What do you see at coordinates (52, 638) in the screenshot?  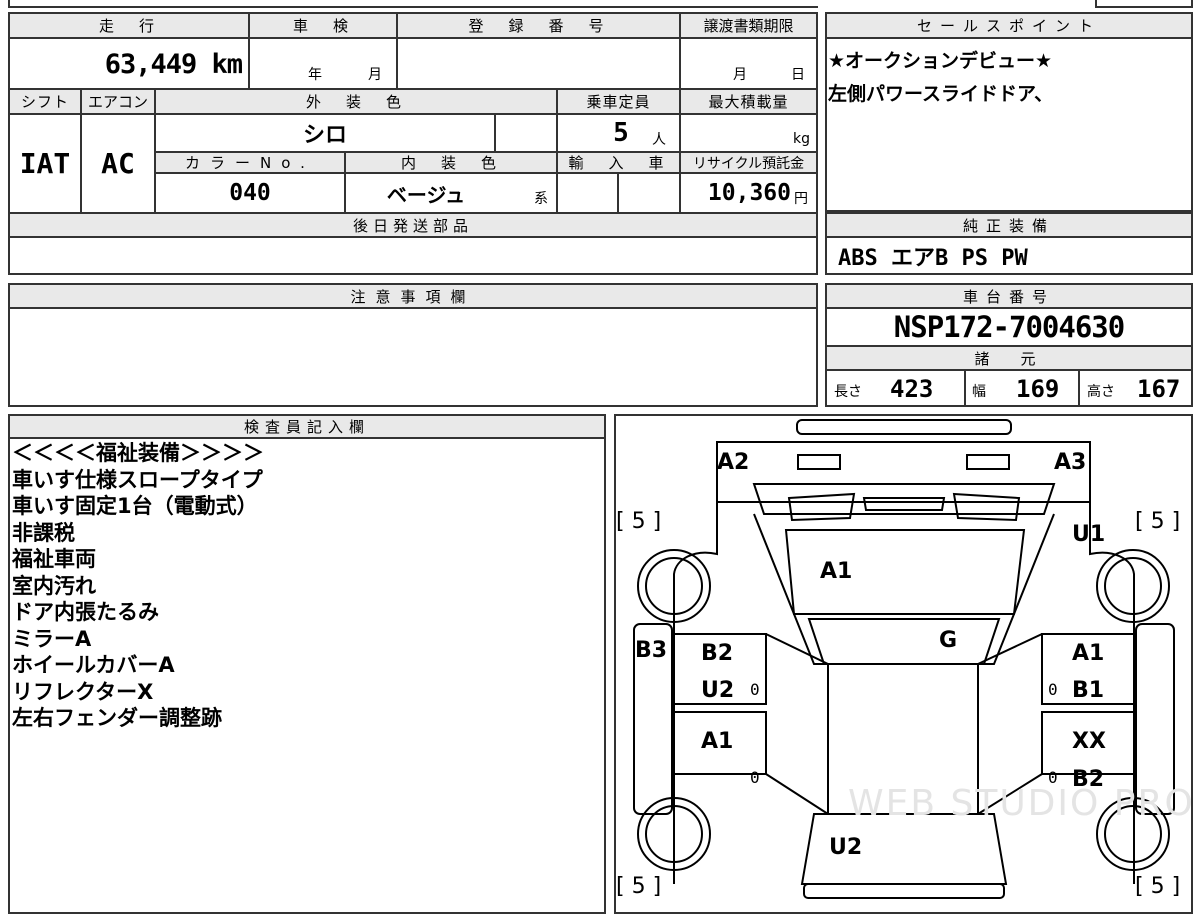 I see `note-line: ミラーA` at bounding box center [52, 638].